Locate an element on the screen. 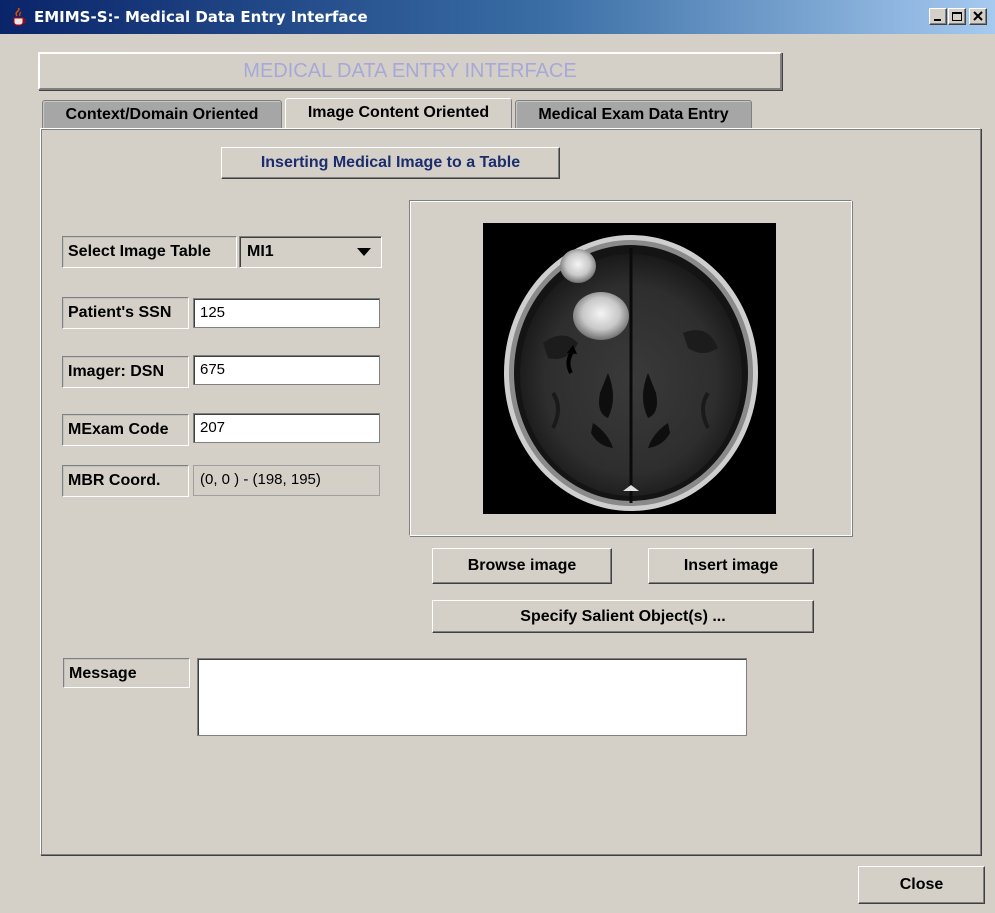 The image size is (995, 913). message-area is located at coordinates (472, 697).